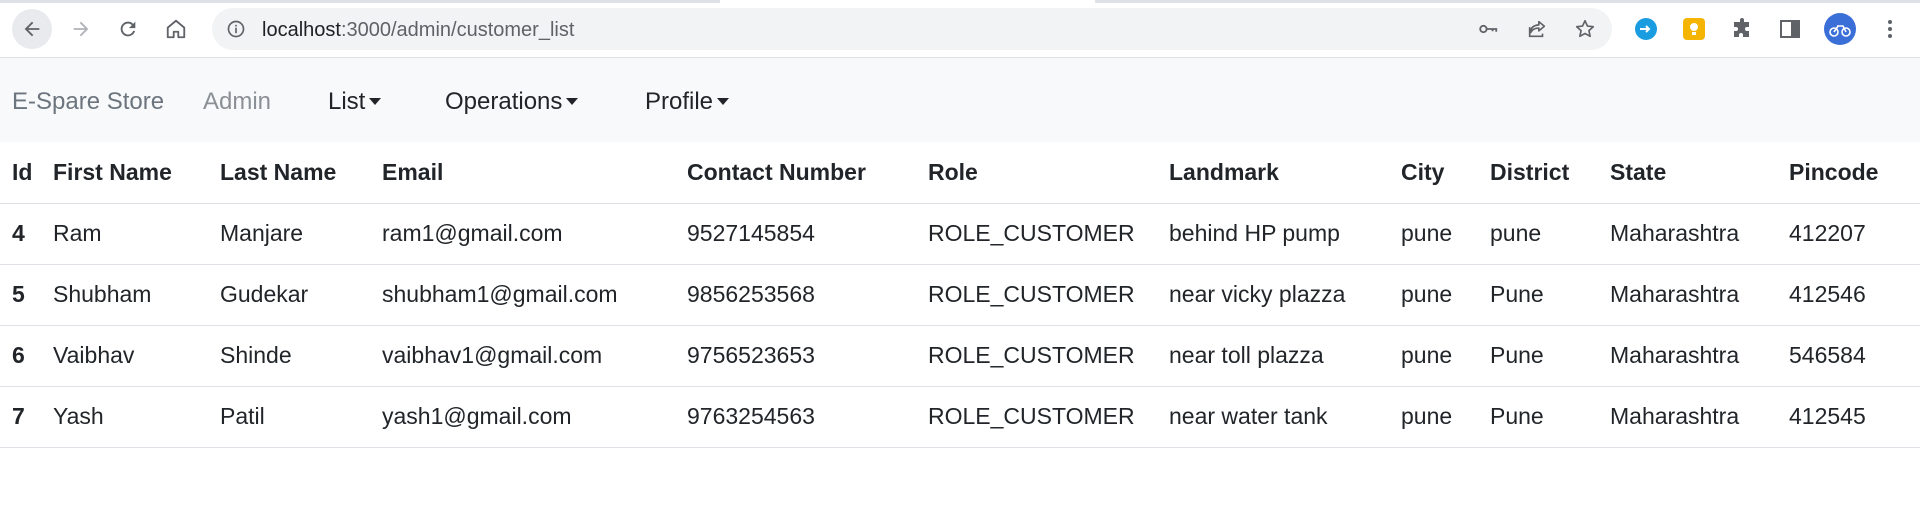  I want to click on cell-first-name: Yash, so click(136, 417).